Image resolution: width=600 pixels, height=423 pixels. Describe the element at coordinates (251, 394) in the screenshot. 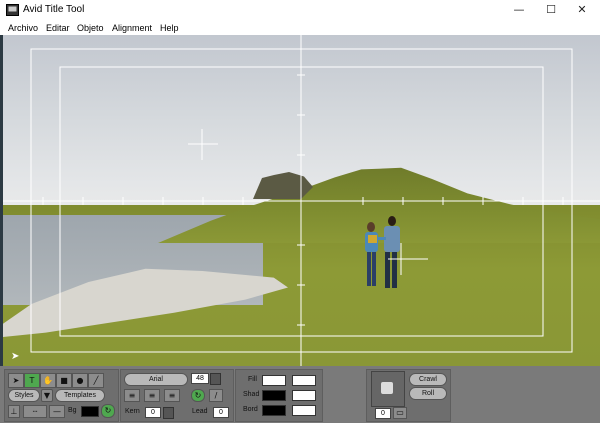

I see `shadow-label: Shad` at that location.